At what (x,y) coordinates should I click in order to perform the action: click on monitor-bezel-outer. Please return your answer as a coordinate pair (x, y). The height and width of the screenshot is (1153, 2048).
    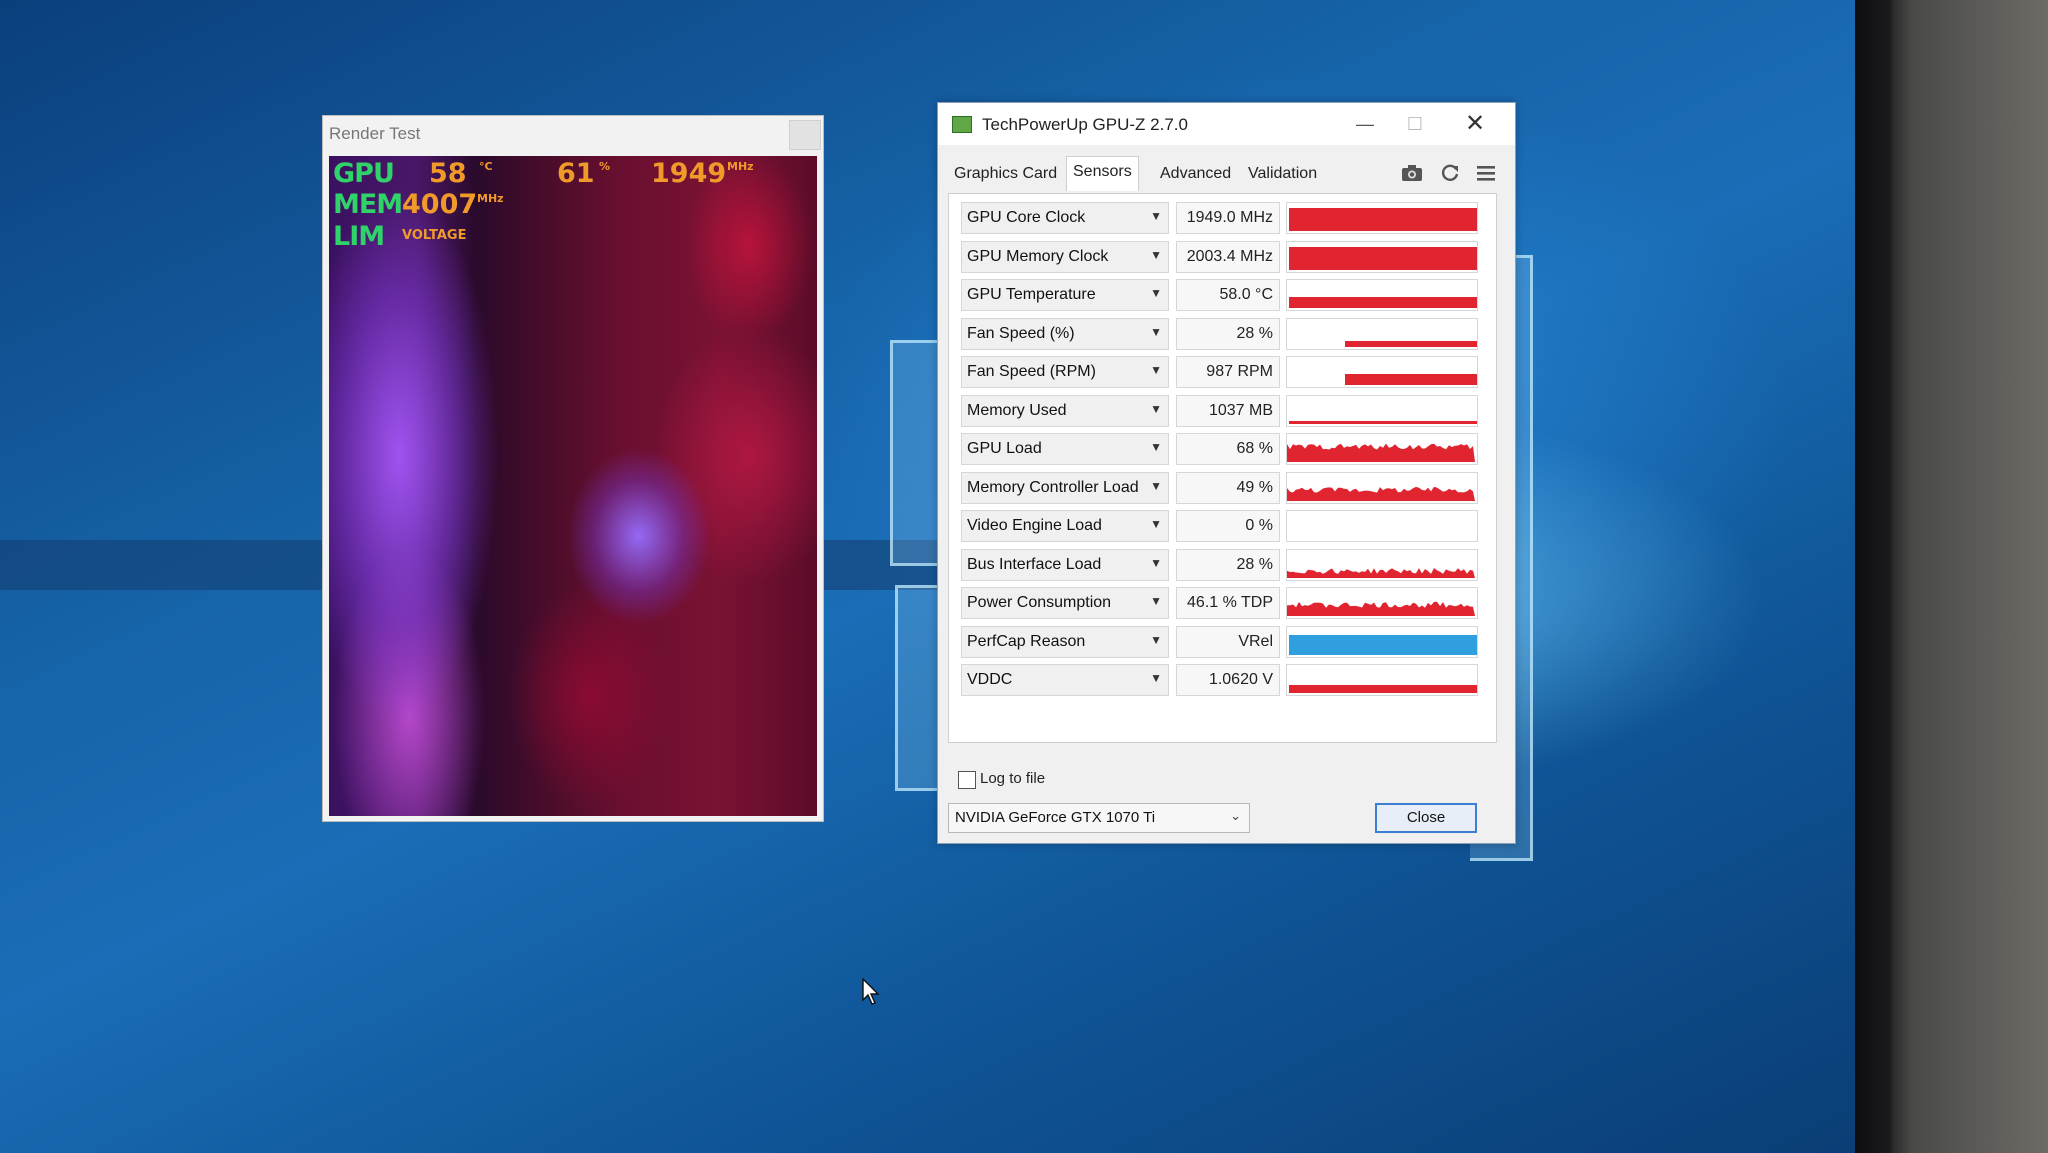
    Looking at the image, I should click on (1951, 576).